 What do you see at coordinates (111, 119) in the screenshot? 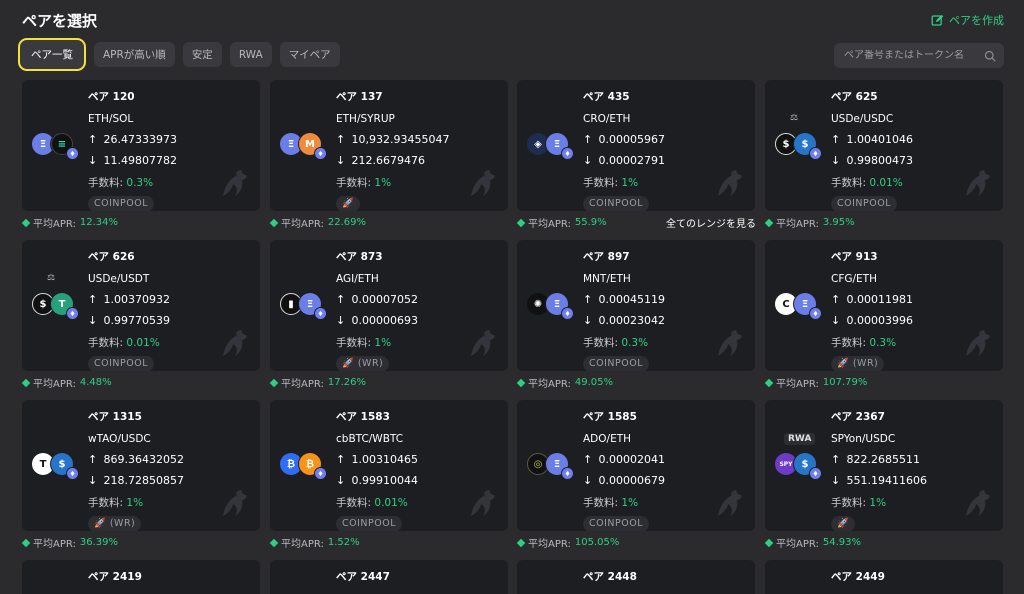
I see `pair-name: ETH/SOL` at bounding box center [111, 119].